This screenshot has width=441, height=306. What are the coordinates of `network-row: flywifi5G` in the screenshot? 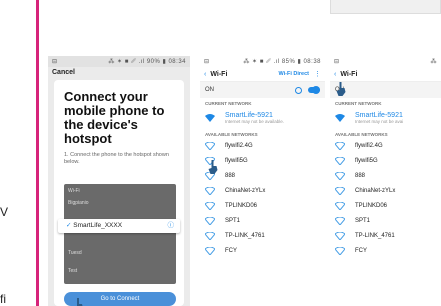 It's located at (385, 160).